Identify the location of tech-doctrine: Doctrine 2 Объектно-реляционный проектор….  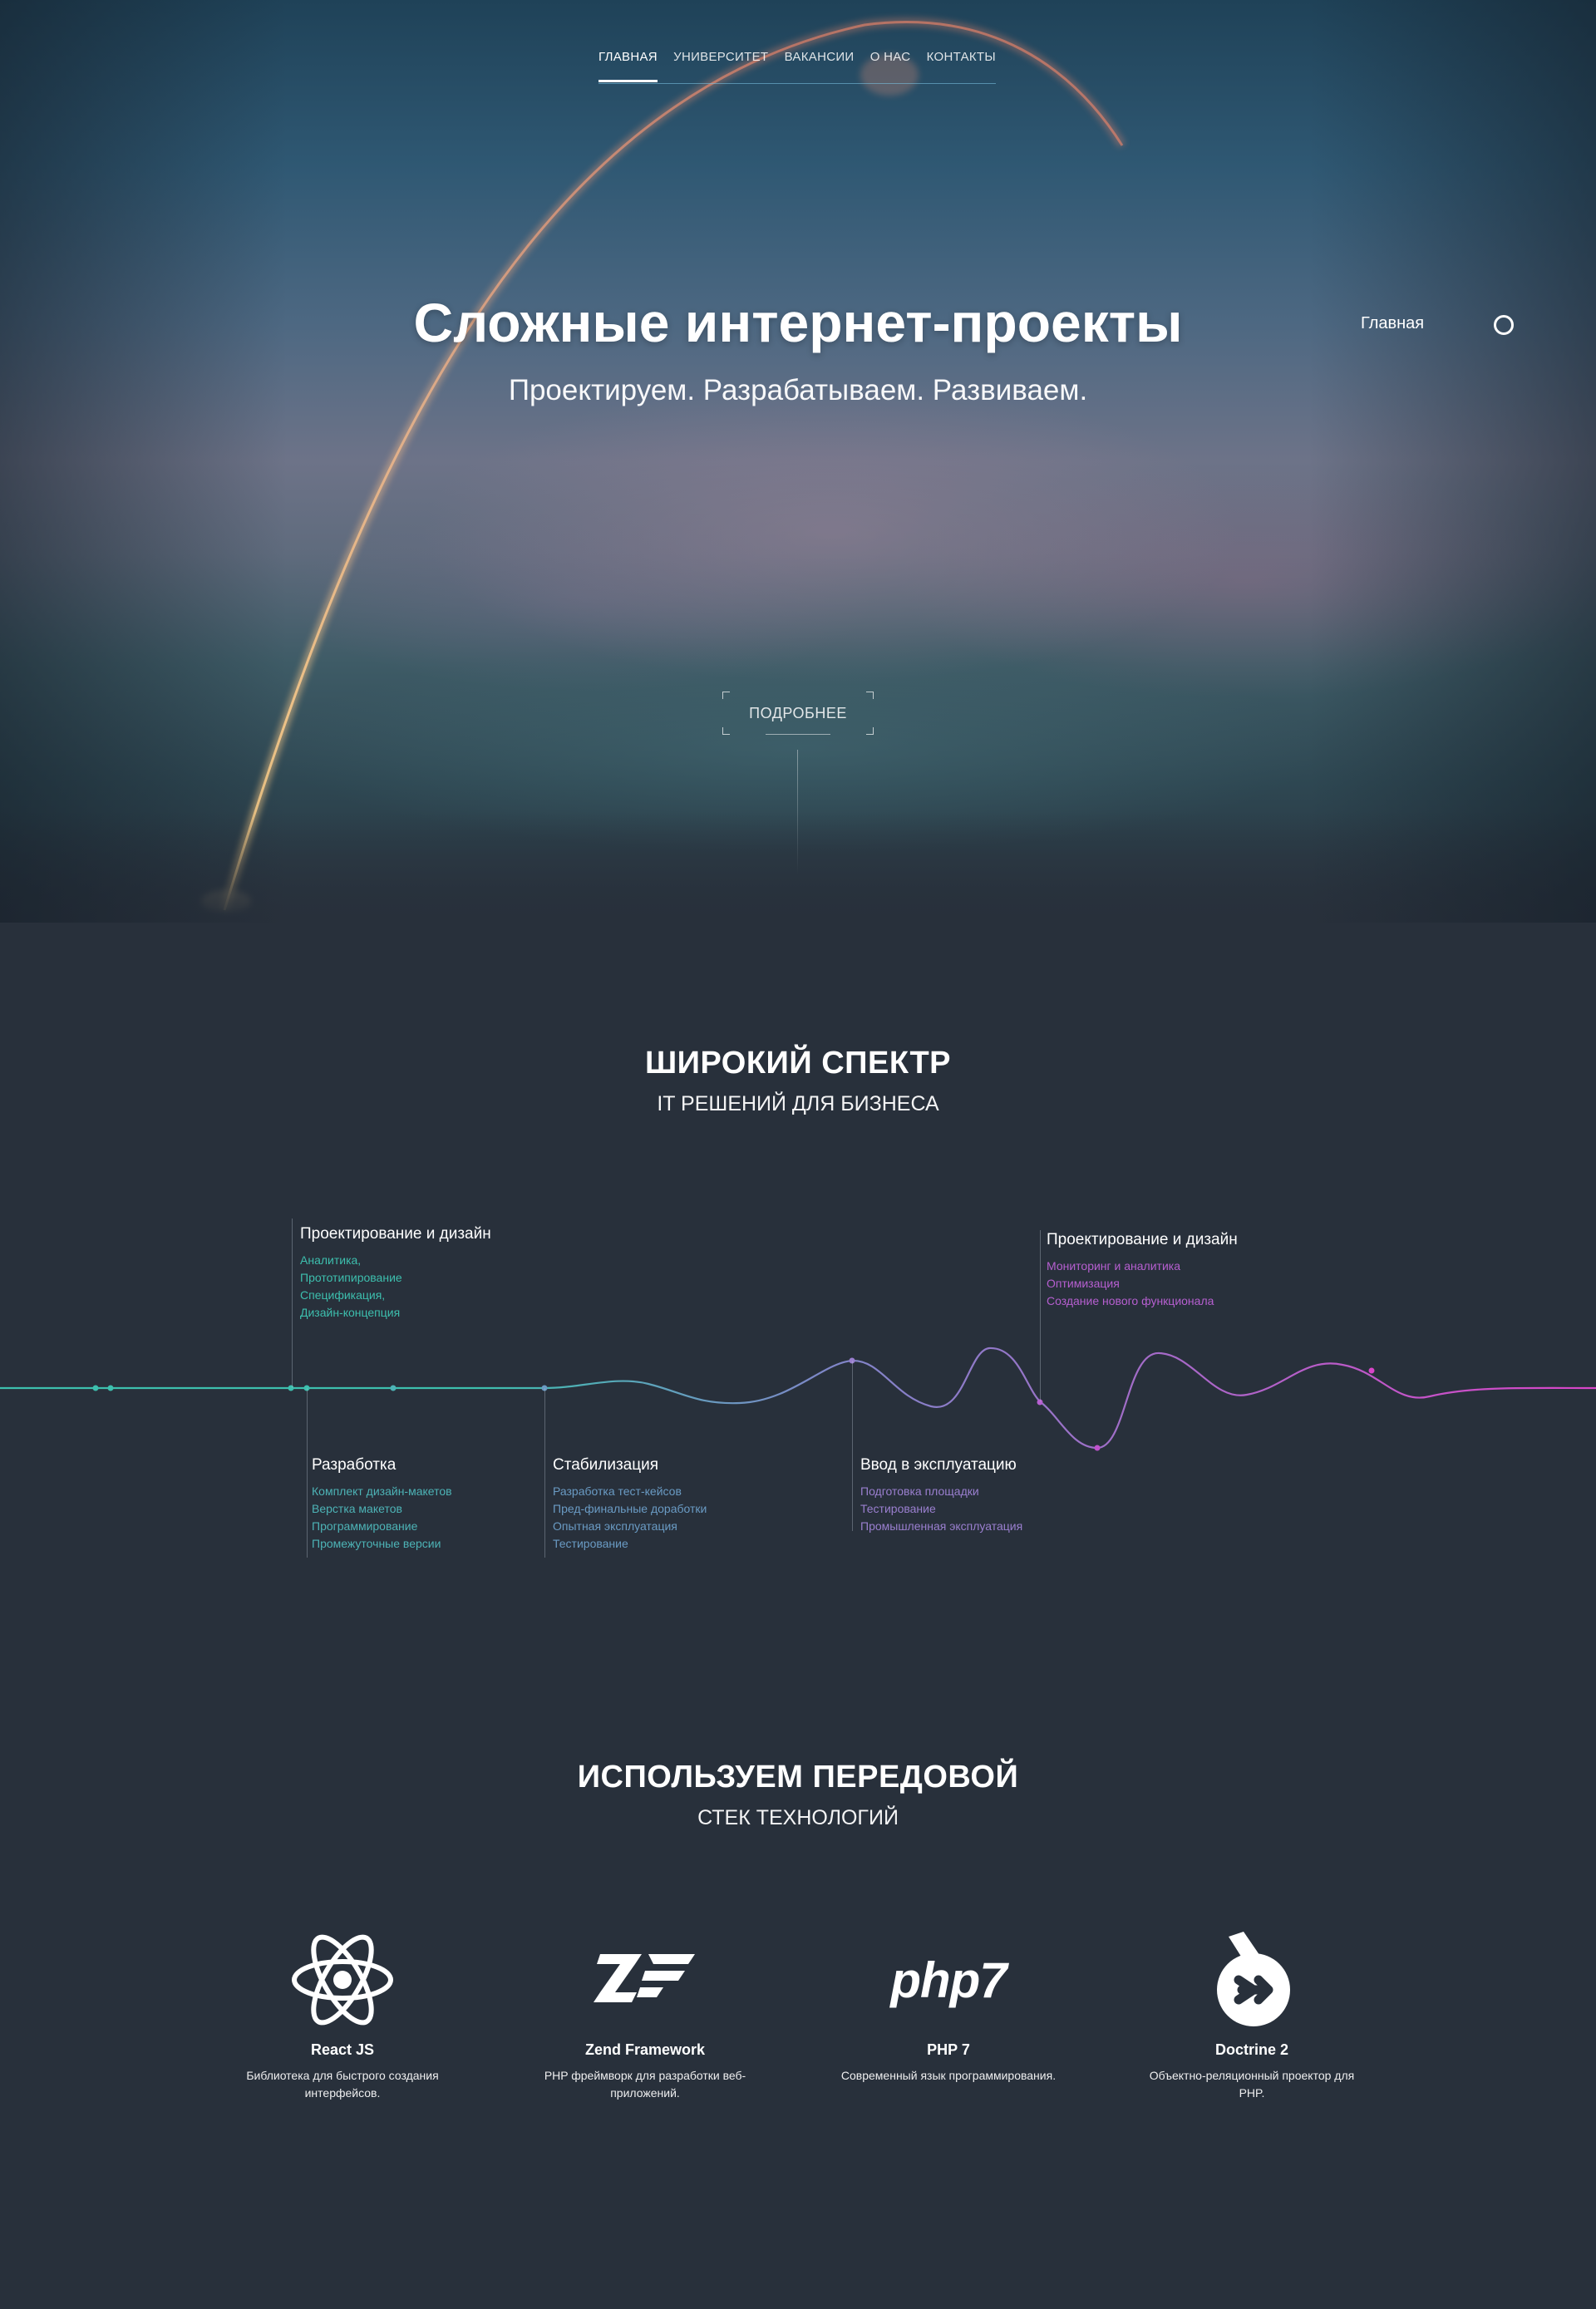
(1252, 2016).